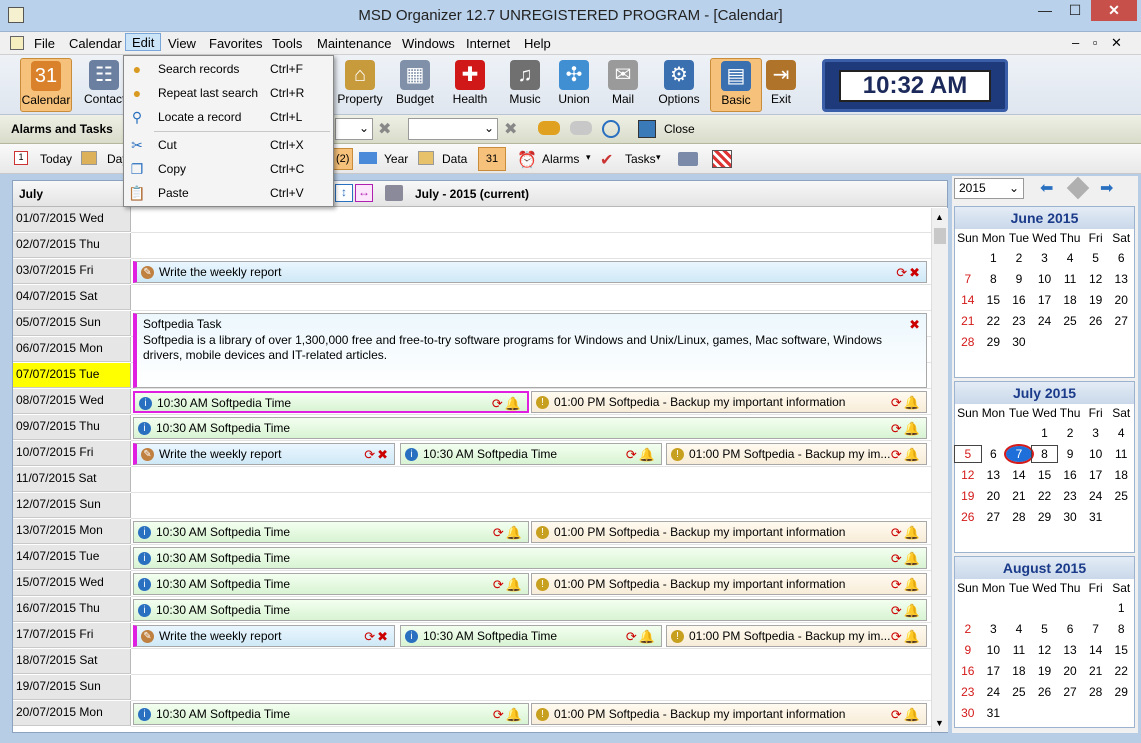 The height and width of the screenshot is (743, 1141). Describe the element at coordinates (1019, 279) in the screenshot. I see `mini-day: 9` at that location.